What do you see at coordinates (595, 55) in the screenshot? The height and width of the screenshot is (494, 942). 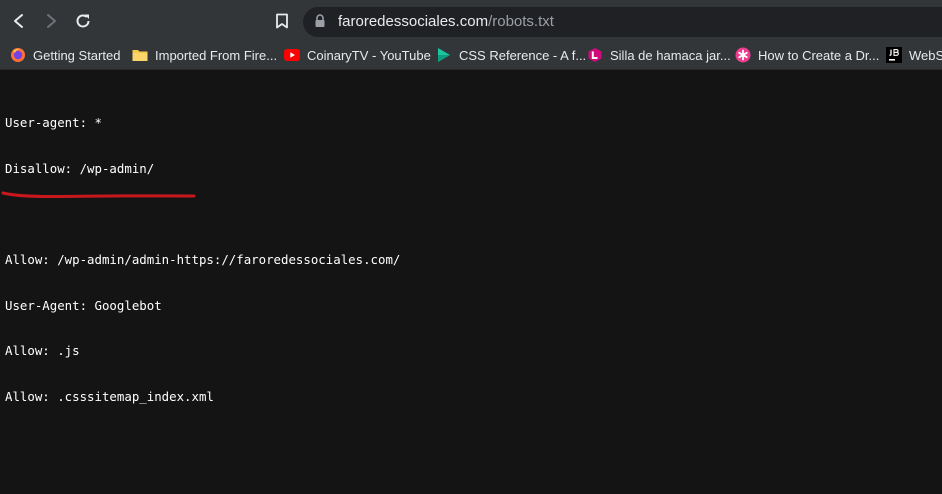 I see `l-badge-icon` at bounding box center [595, 55].